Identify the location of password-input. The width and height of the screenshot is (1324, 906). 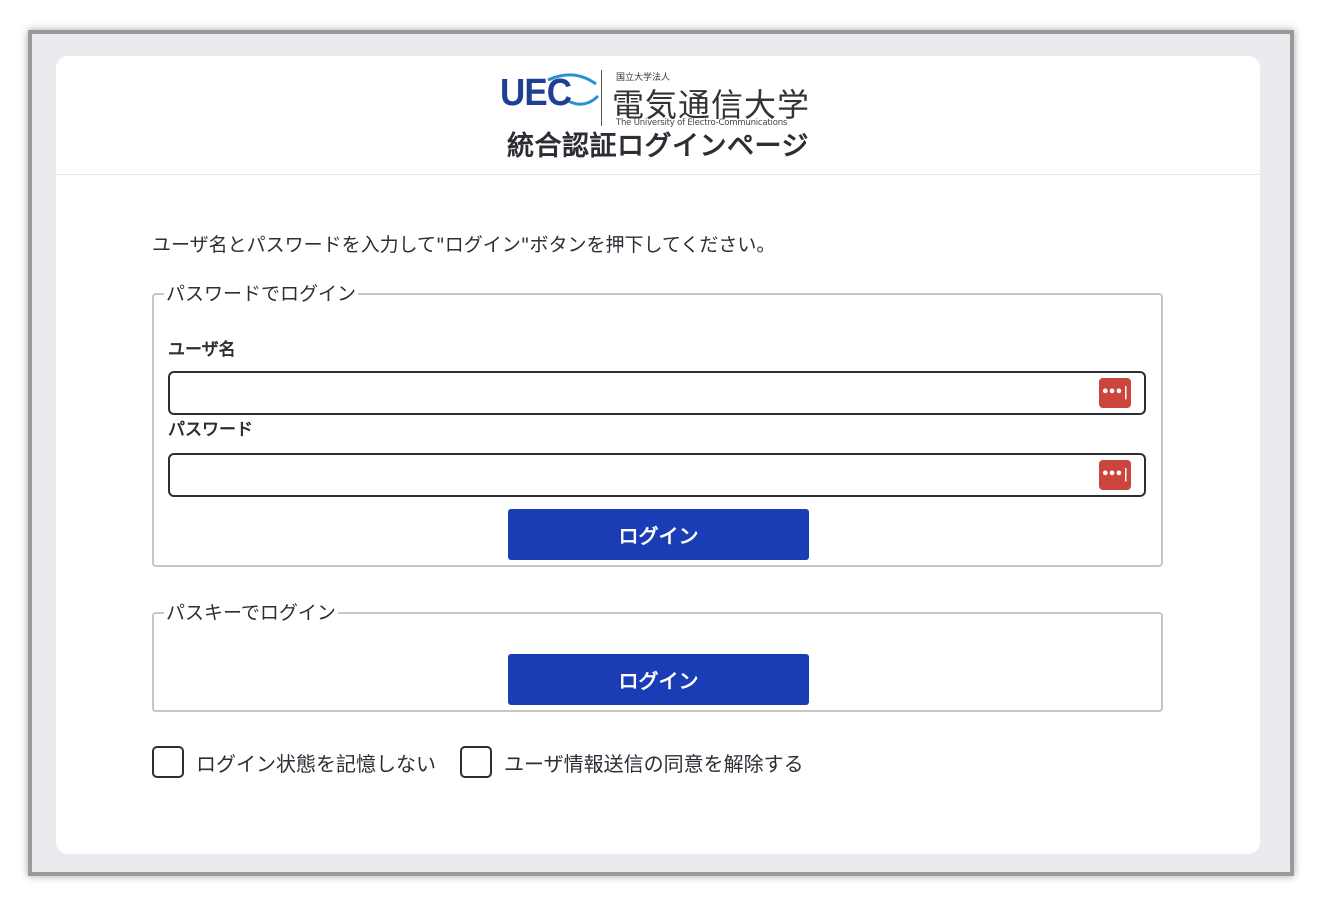
(657, 475).